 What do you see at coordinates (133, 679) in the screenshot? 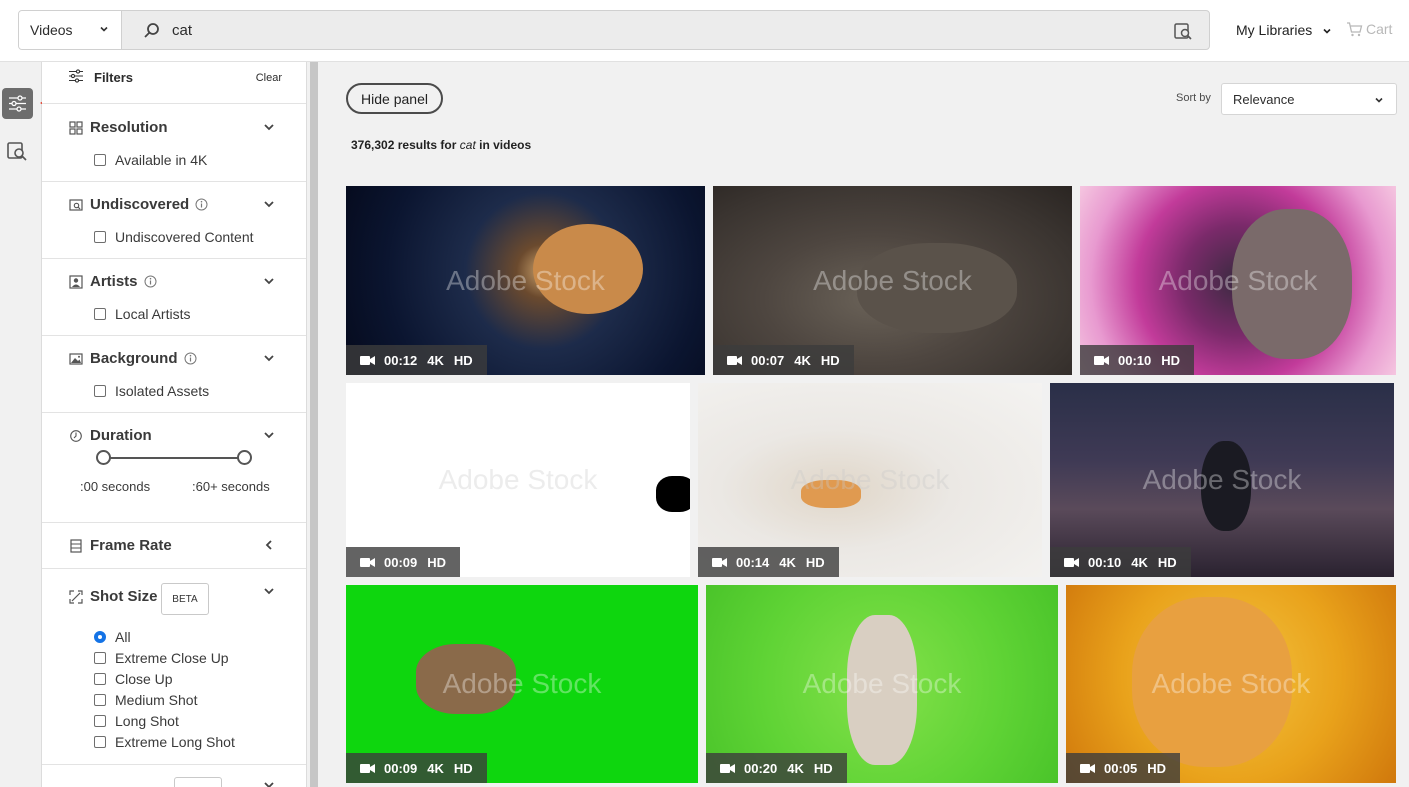
I see `close-up-checkbox: Close Up` at bounding box center [133, 679].